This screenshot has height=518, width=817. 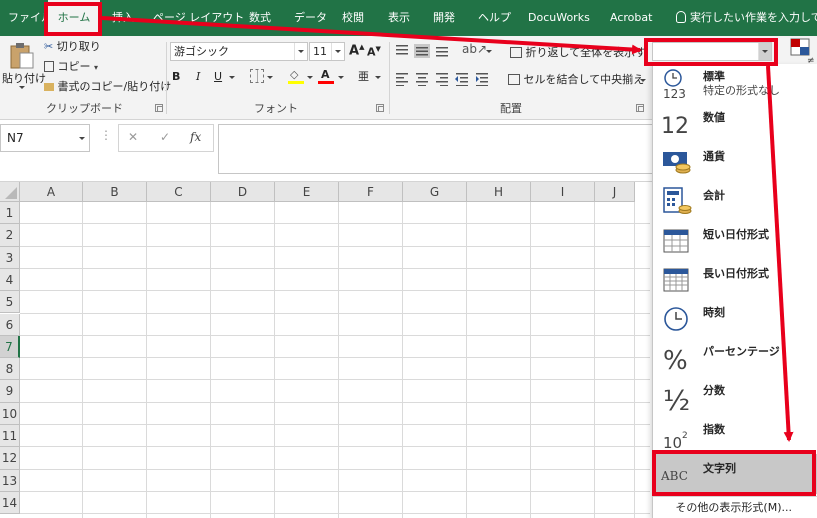 I want to click on shrink-font-button: A▼, so click(x=374, y=52).